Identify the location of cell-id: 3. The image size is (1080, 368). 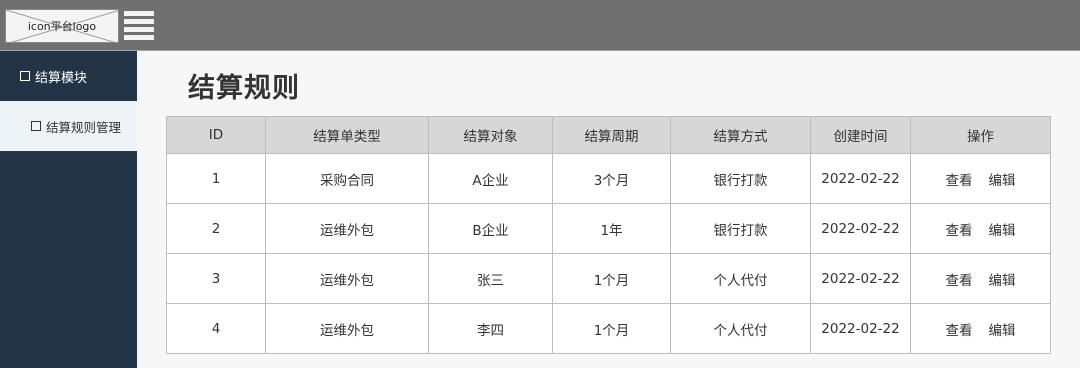
(216, 278).